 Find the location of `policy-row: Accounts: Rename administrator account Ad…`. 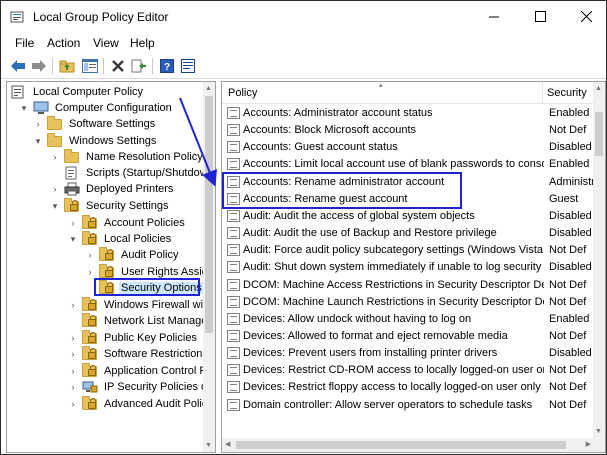

policy-row: Accounts: Rename administrator account Ad… is located at coordinates (409, 182).